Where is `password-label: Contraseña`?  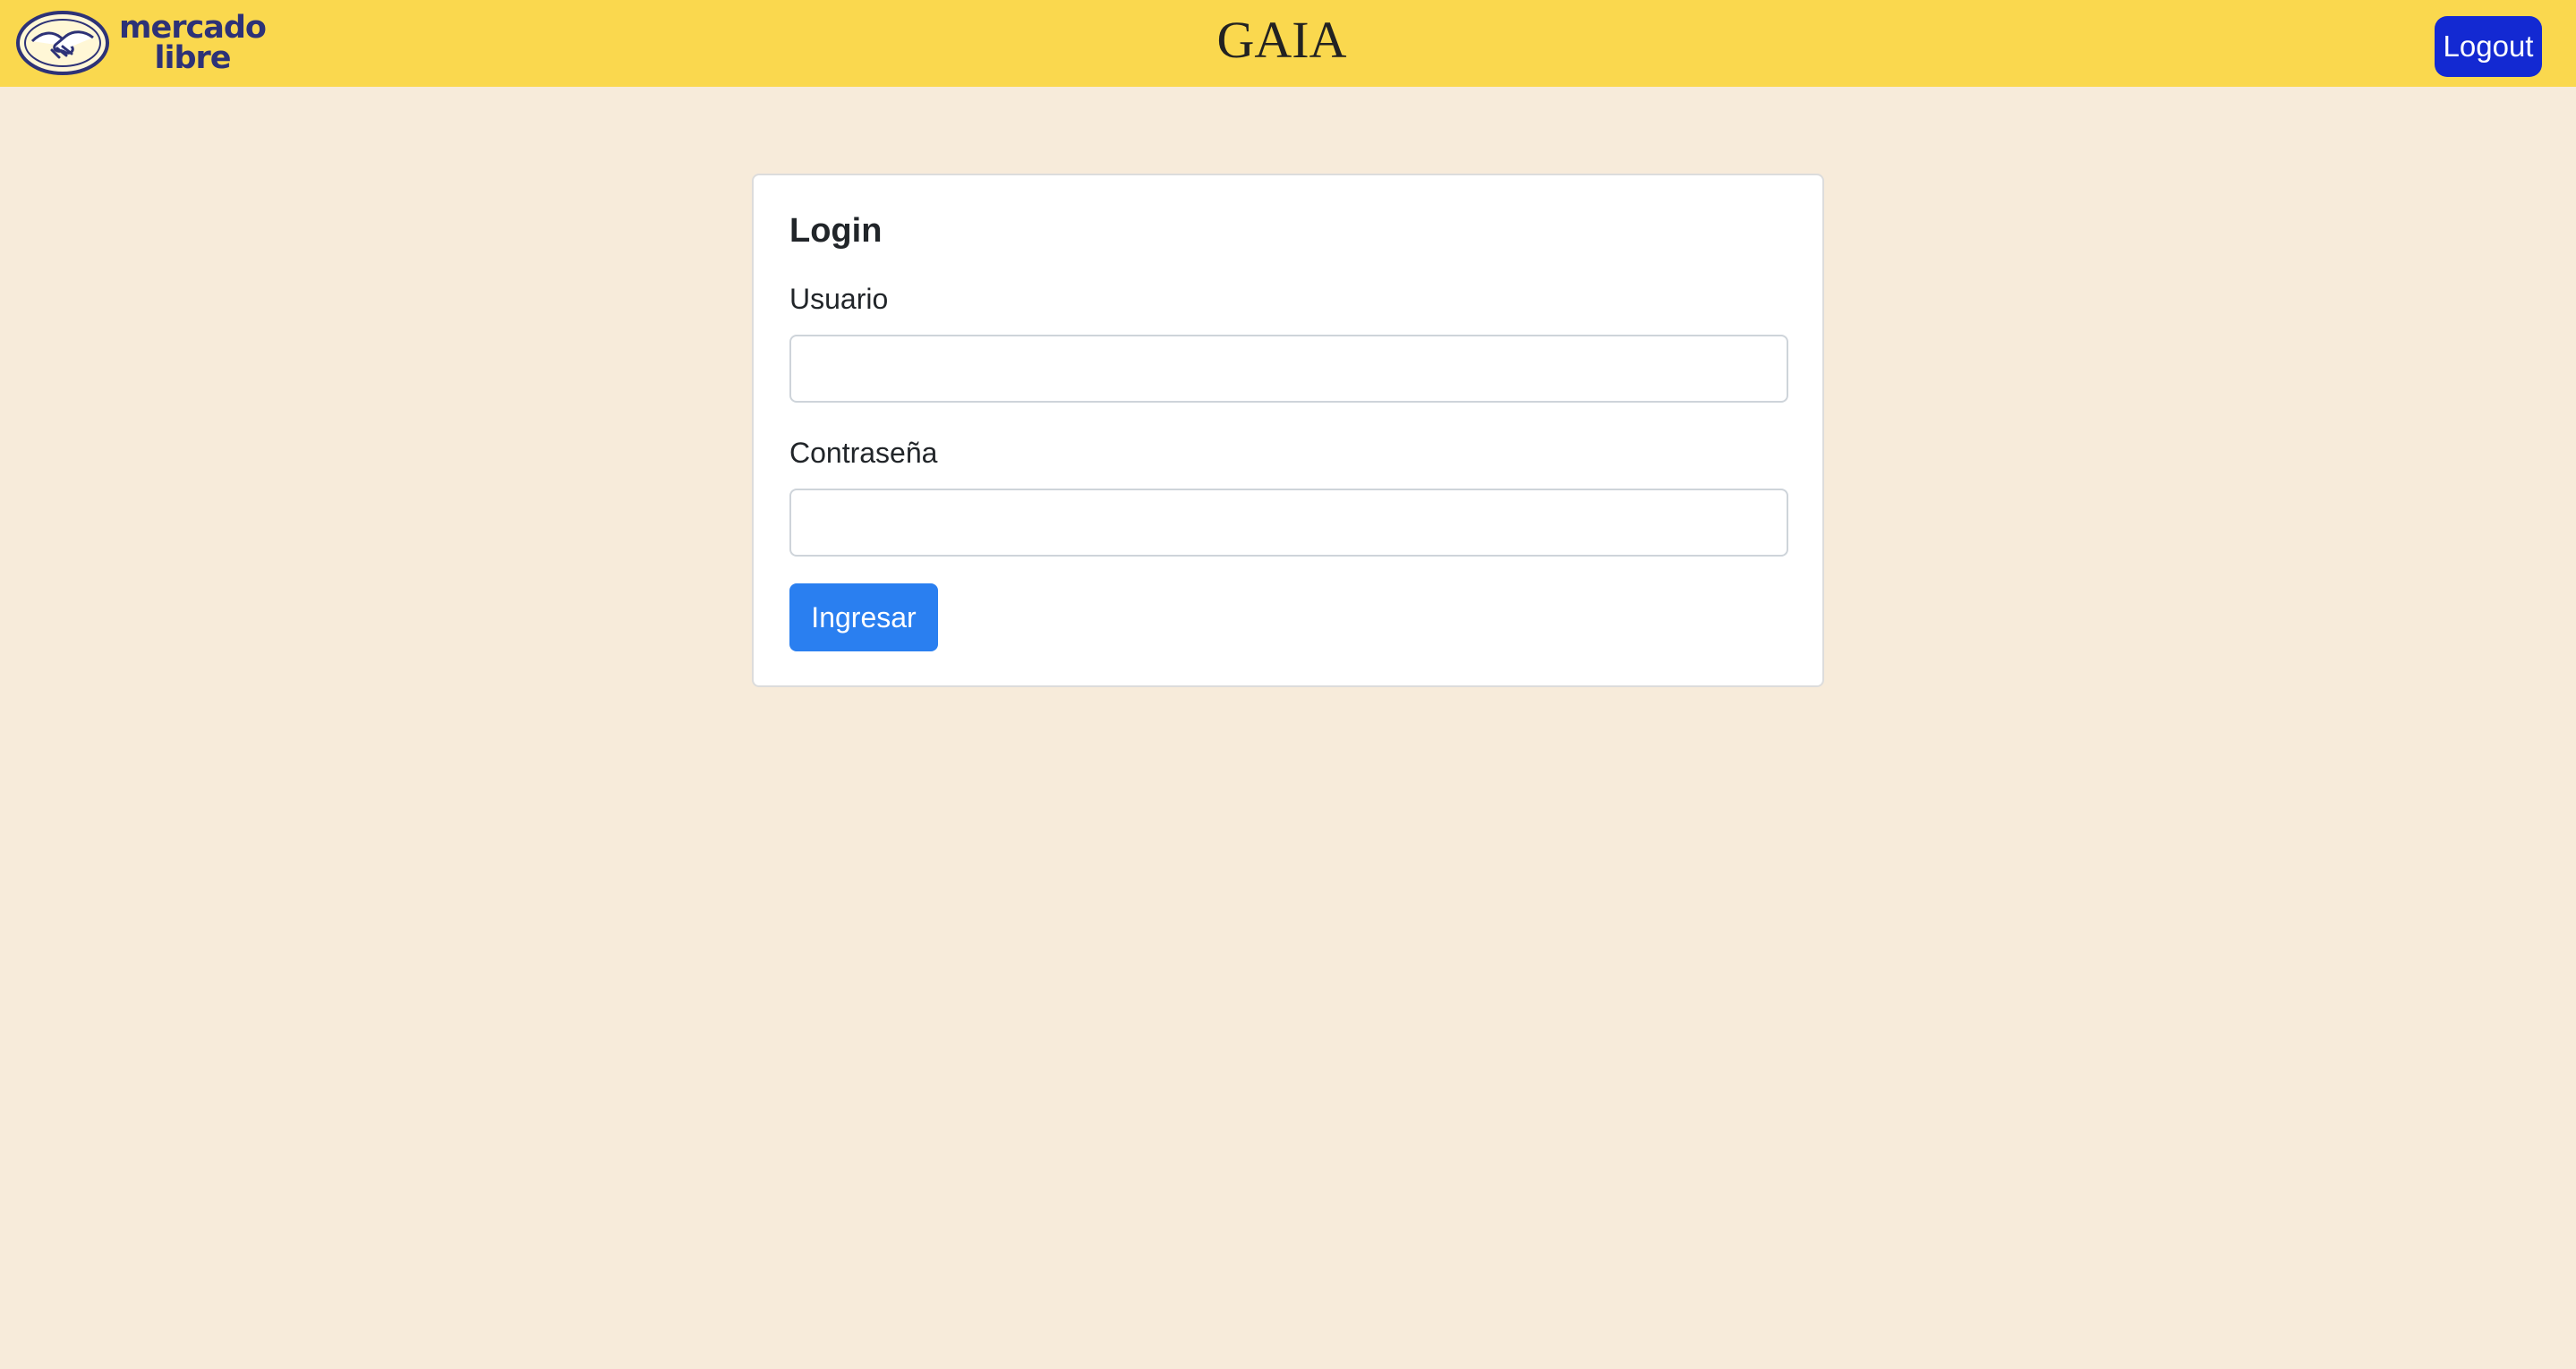
password-label: Contraseña is located at coordinates (863, 453).